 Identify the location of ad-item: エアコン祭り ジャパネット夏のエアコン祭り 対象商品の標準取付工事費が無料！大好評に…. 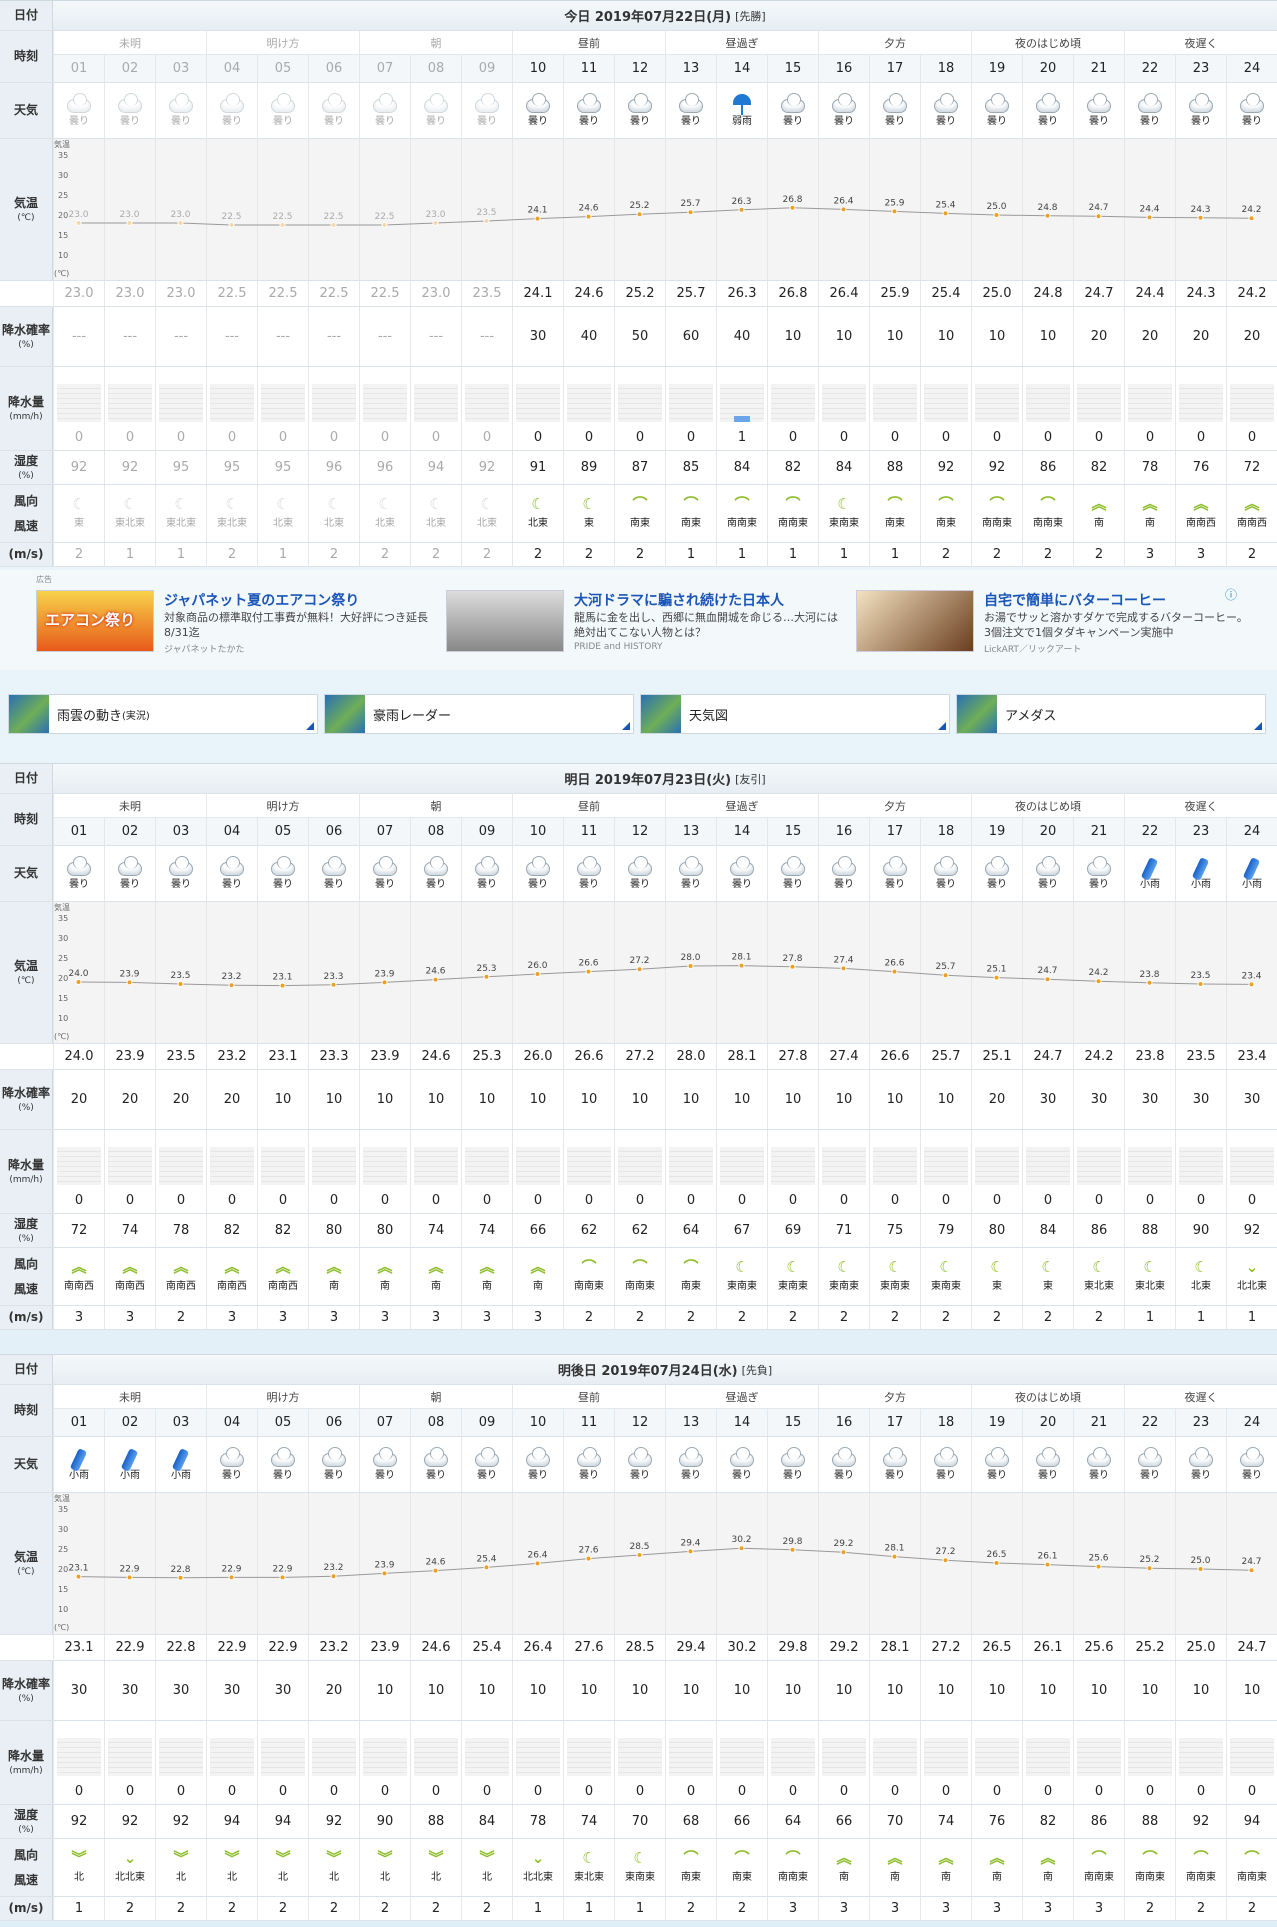
(236, 625).